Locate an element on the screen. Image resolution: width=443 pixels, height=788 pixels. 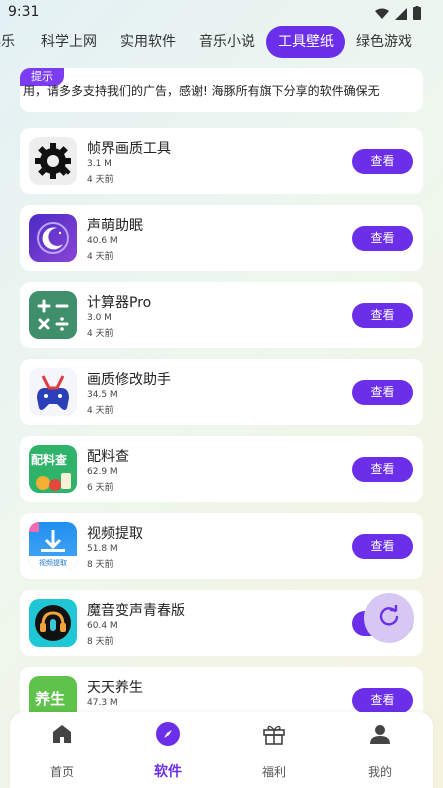
app-size: 3.1 M is located at coordinates (99, 164).